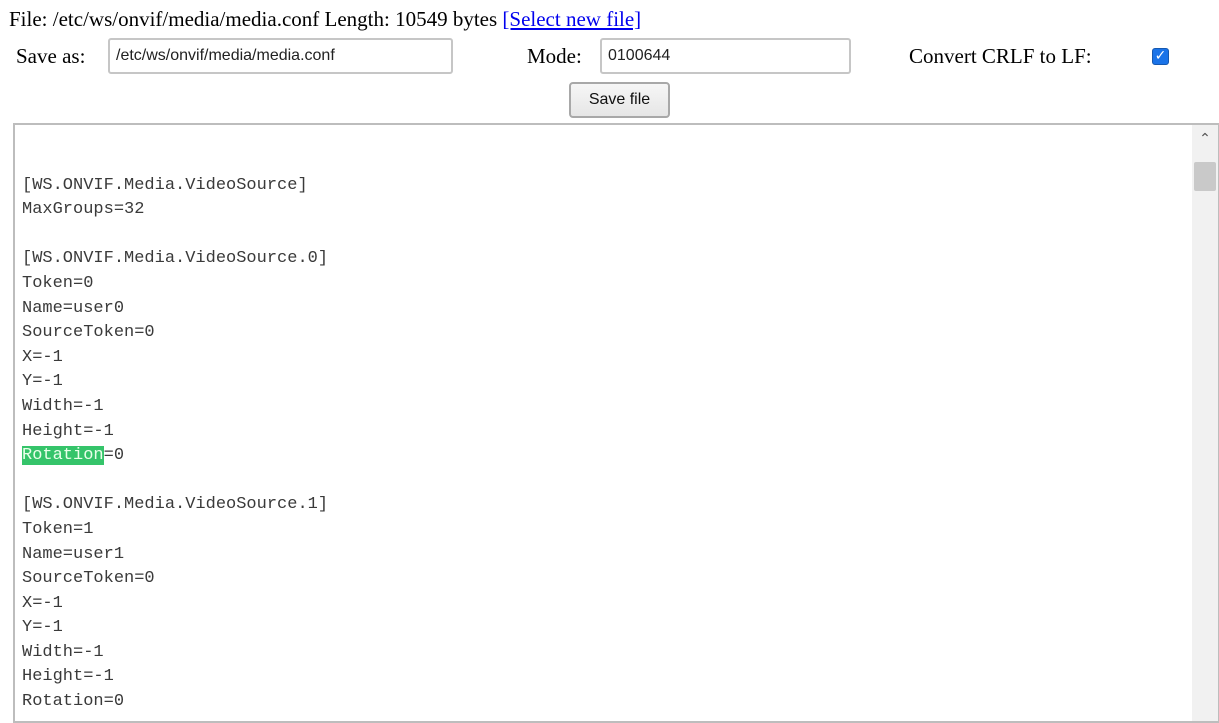 The height and width of the screenshot is (723, 1219). Describe the element at coordinates (73, 308) in the screenshot. I see `code-line: Name=user0` at that location.